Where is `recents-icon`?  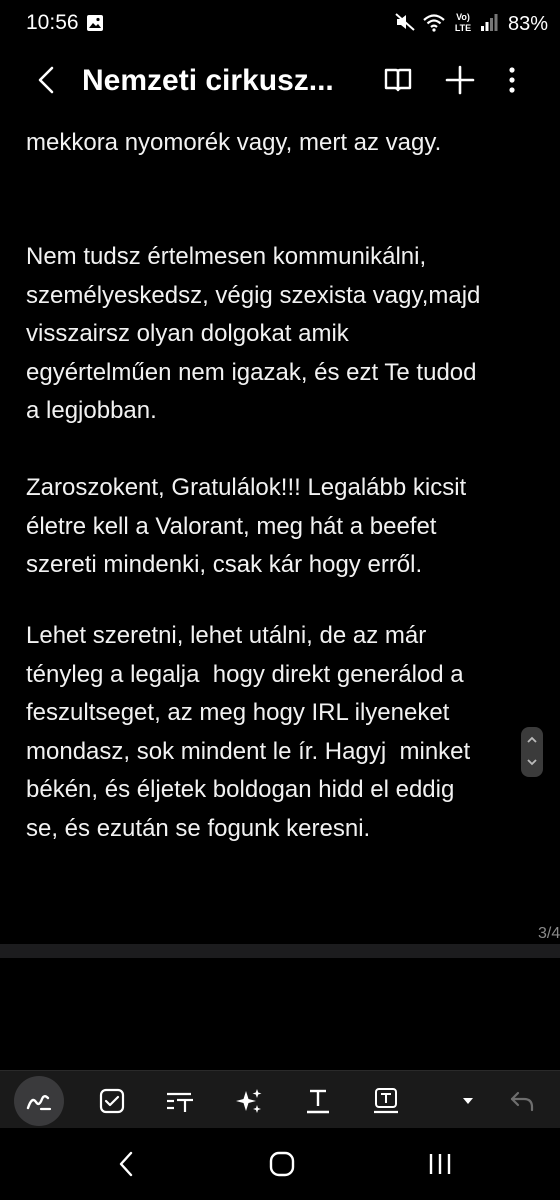
recents-icon is located at coordinates (440, 1164).